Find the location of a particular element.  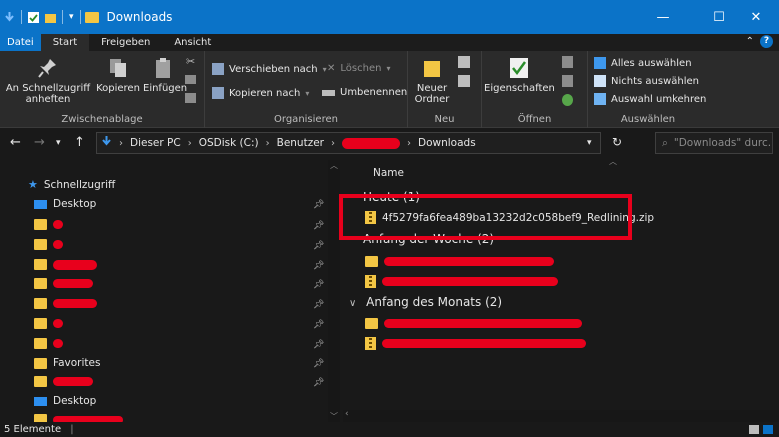

star-icon: ★ is located at coordinates (33, 184).